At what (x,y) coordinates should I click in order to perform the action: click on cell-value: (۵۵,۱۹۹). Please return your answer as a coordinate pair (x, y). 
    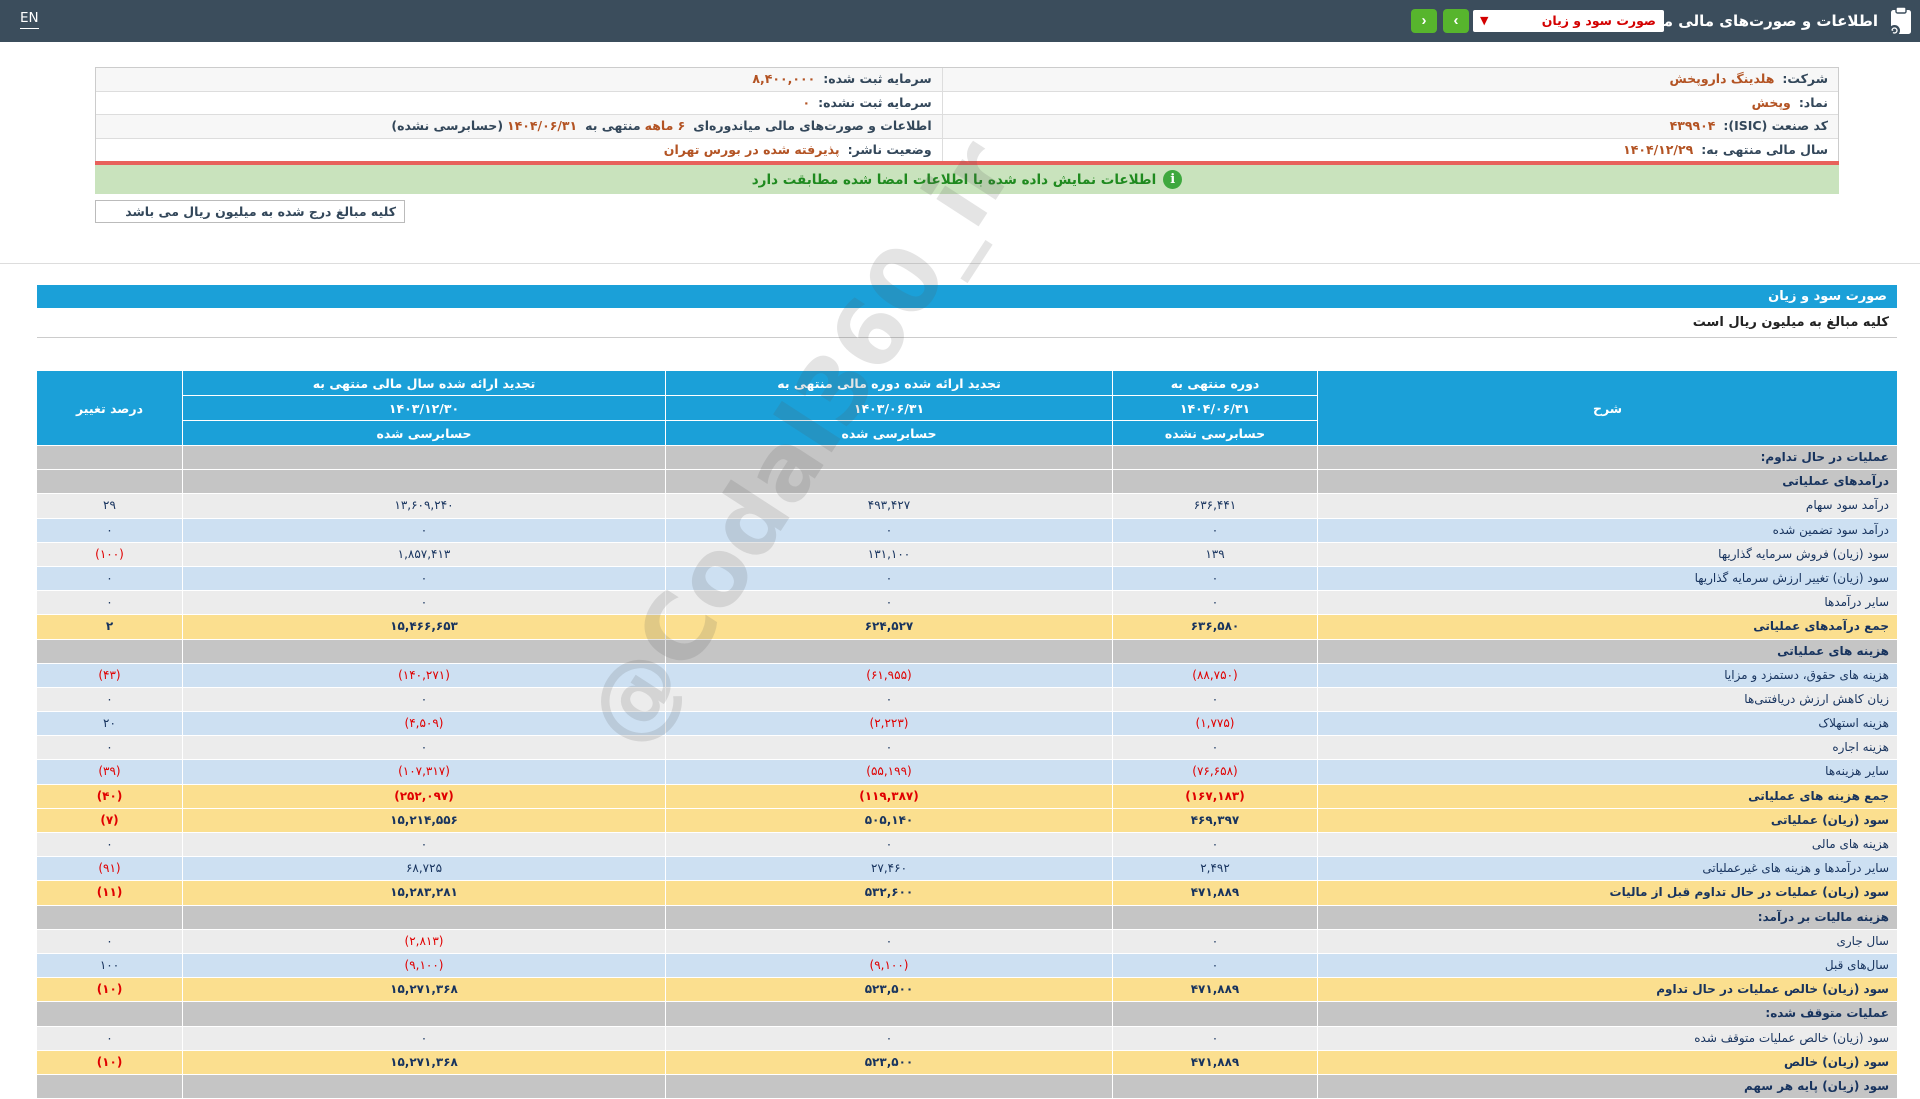
    Looking at the image, I should click on (888, 772).